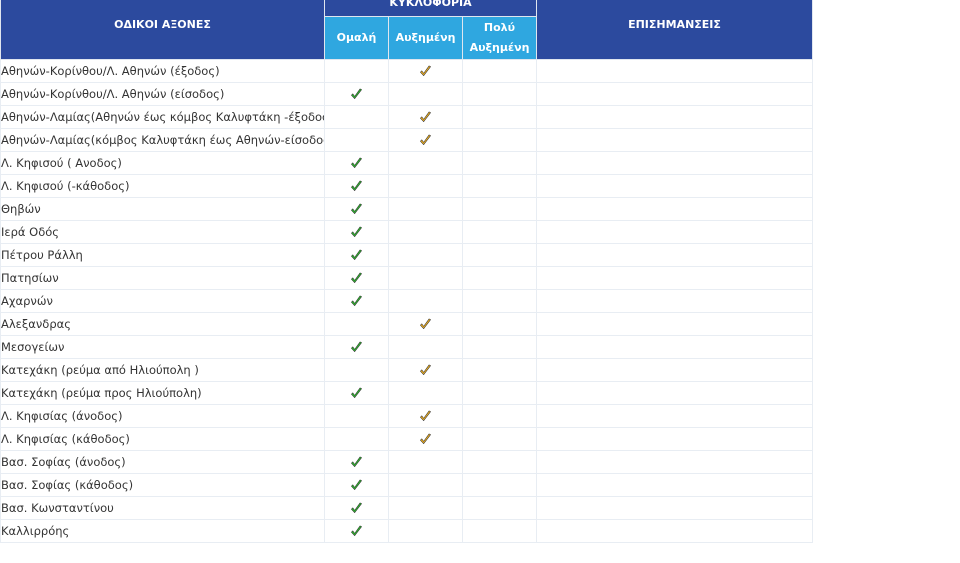  I want to click on header-traffic: ΚΥΚΛΟΦΟΡΙΑ, so click(430, 8).